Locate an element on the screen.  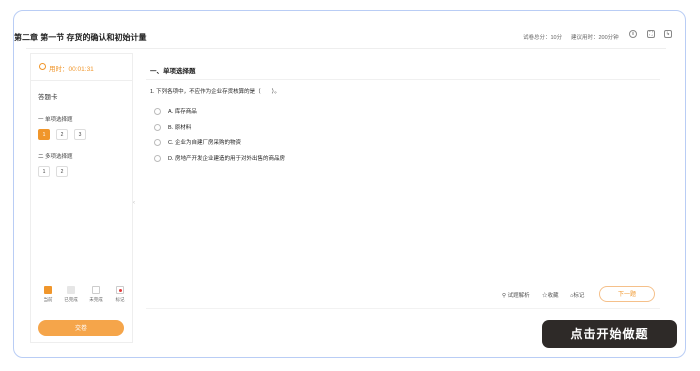
option-a: A. 库存商品 is located at coordinates (175, 111).